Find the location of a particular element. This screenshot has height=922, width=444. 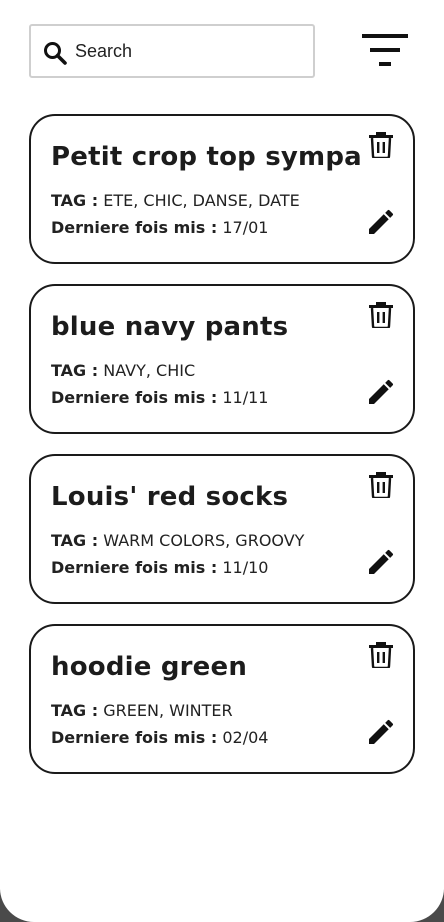

last-worn-value: 11/11 is located at coordinates (245, 397).